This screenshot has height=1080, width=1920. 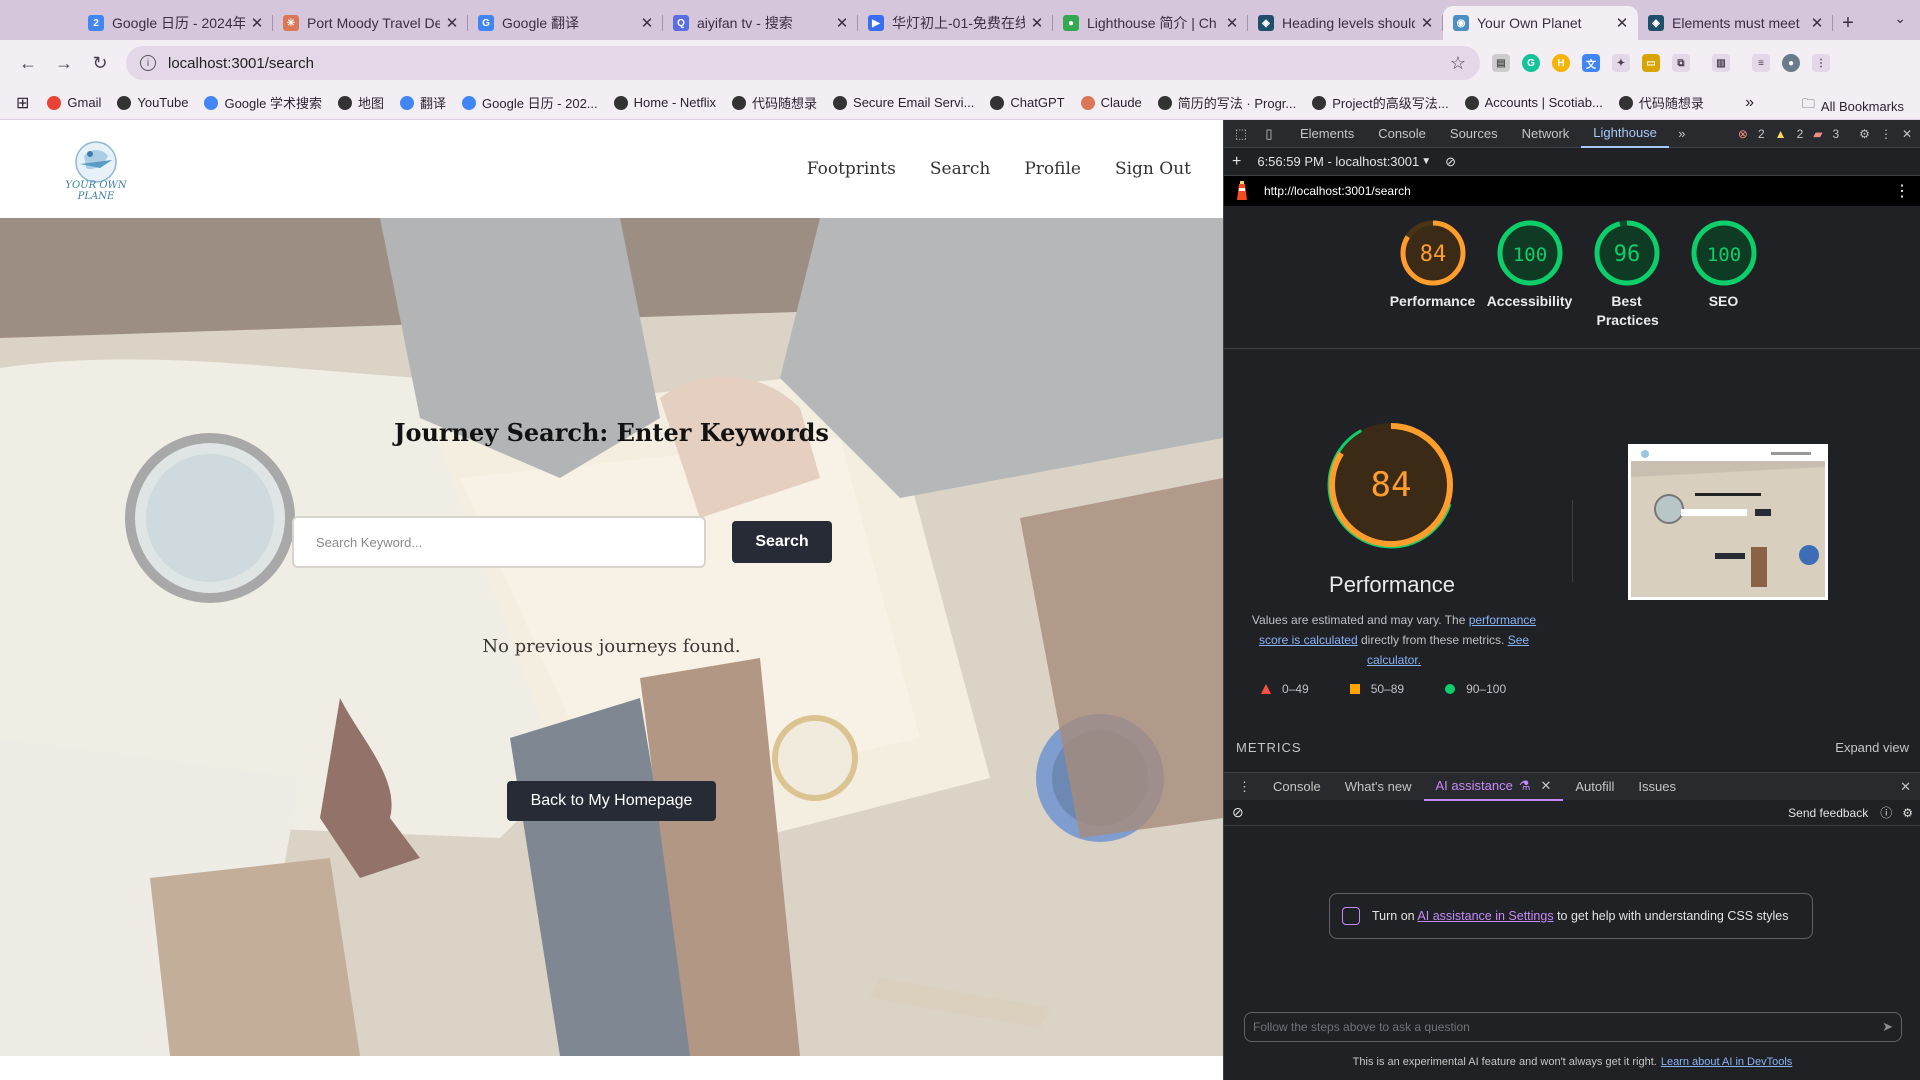 I want to click on bookmarks-overflow-button: », so click(x=1749, y=103).